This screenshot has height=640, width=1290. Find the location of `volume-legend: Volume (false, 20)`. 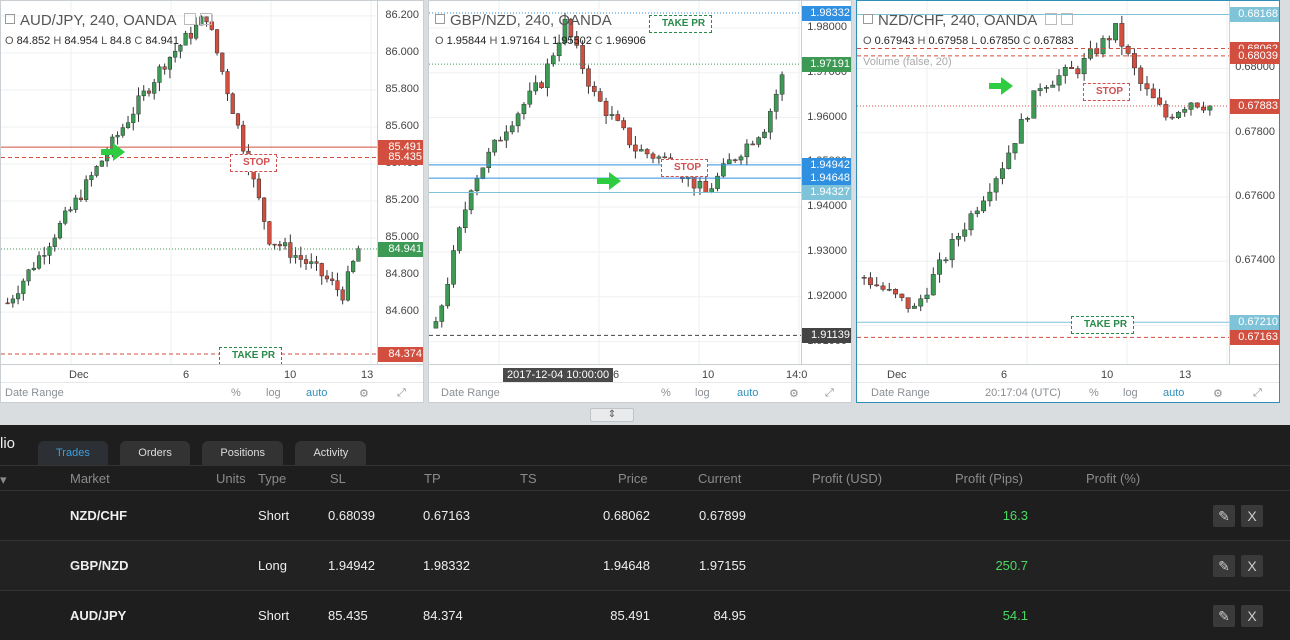

volume-legend: Volume (false, 20) is located at coordinates (907, 62).